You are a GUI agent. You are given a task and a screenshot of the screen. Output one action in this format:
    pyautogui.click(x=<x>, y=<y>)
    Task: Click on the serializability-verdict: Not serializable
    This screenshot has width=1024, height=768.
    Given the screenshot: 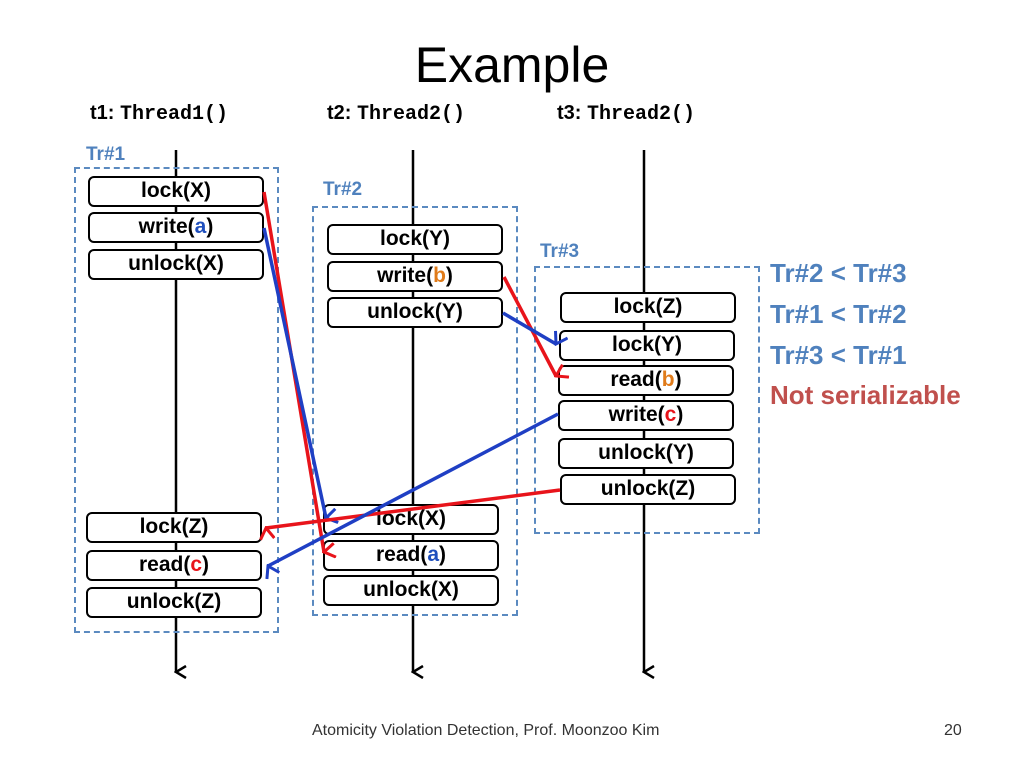 What is the action you would take?
    pyautogui.click(x=865, y=395)
    